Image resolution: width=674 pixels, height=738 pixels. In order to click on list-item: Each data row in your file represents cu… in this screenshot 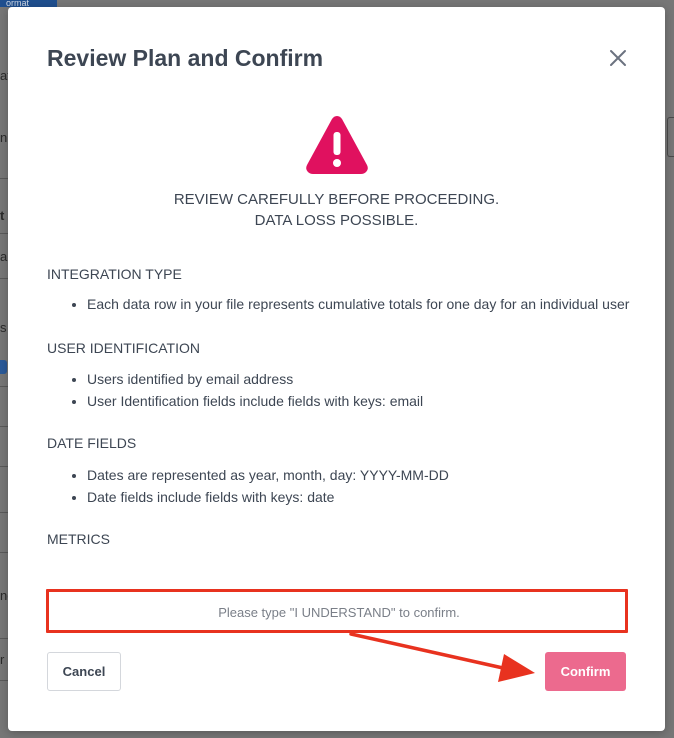, I will do `click(358, 304)`.